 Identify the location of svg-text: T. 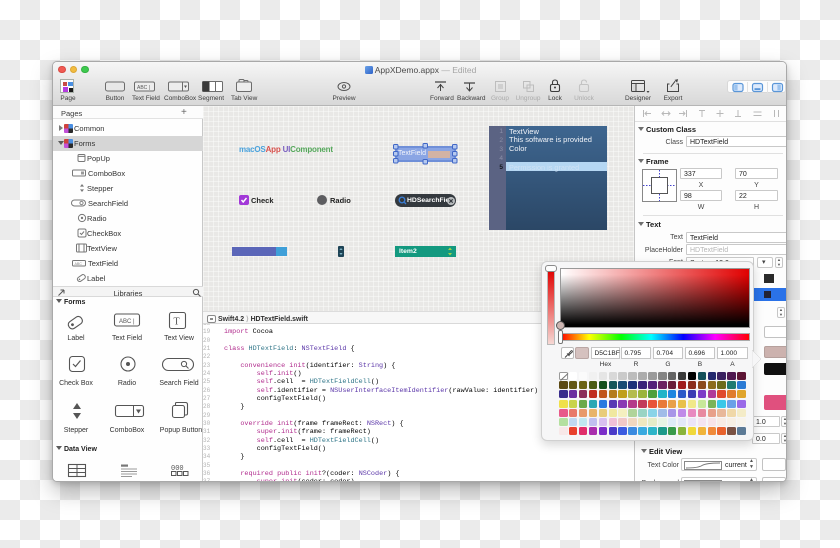
(177, 322).